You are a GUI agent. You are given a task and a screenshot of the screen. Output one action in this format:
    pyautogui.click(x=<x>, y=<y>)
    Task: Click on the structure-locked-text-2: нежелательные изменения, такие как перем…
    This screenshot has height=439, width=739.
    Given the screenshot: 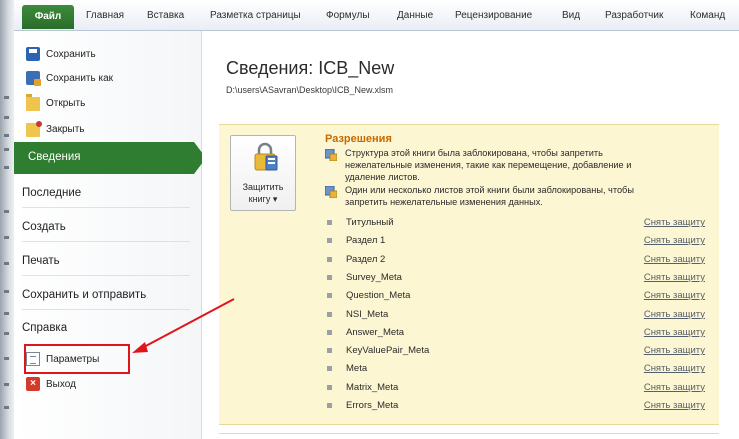 What is the action you would take?
    pyautogui.click(x=488, y=165)
    